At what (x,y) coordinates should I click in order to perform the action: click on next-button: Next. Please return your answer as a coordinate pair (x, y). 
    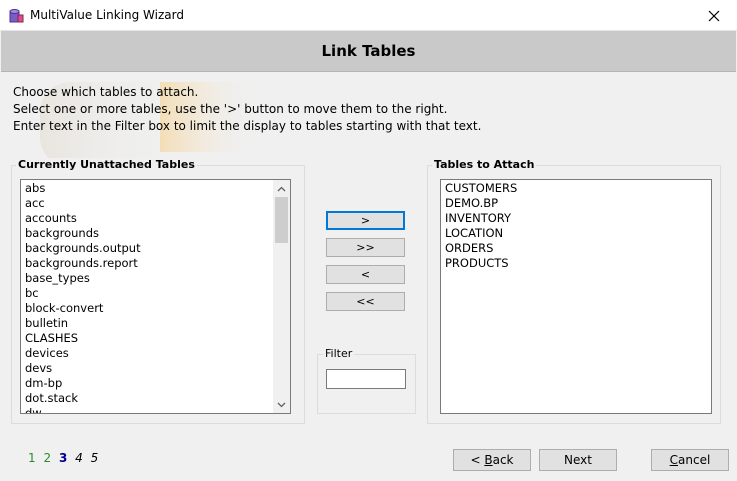
    Looking at the image, I should click on (578, 460).